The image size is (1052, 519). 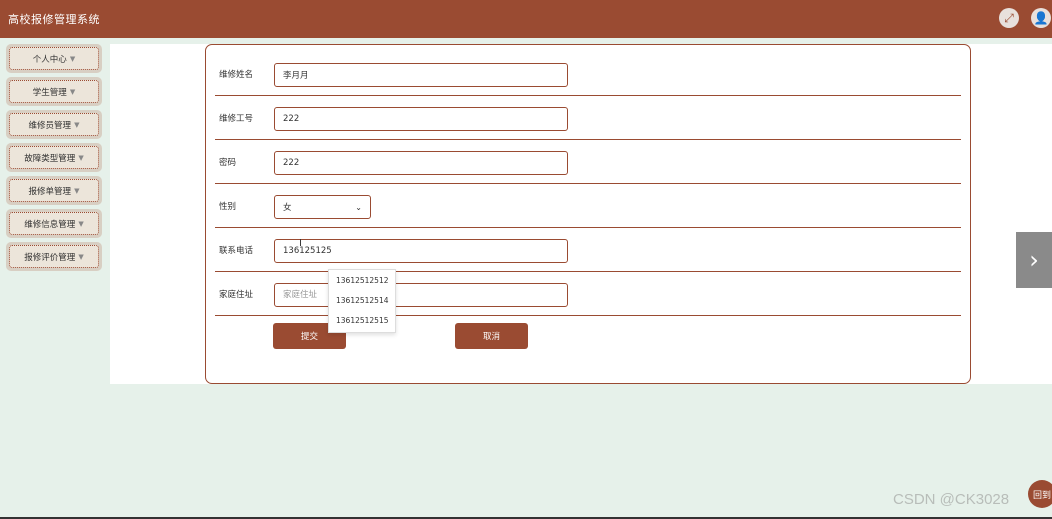 I want to click on sidebar-item-label: 维修员管理, so click(x=50, y=125).